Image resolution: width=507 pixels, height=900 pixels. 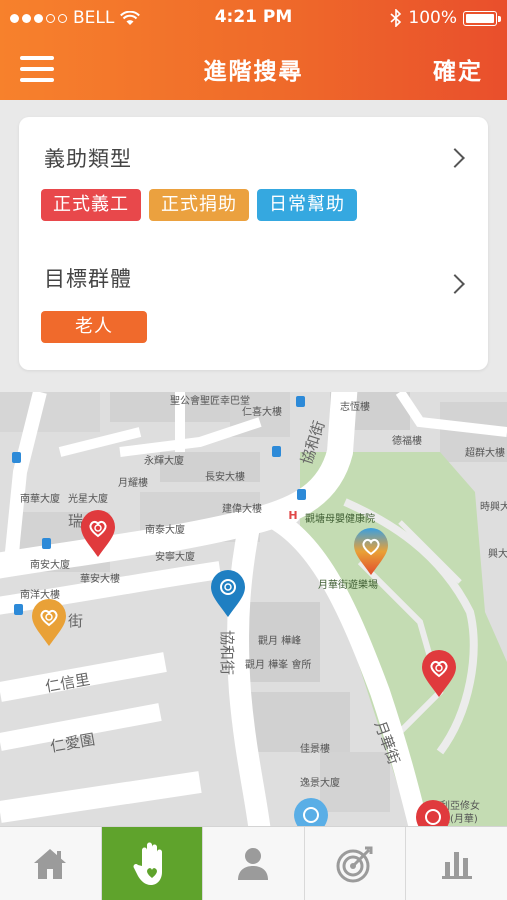 What do you see at coordinates (49, 622) in the screenshot?
I see `map-pin-donation-icon` at bounding box center [49, 622].